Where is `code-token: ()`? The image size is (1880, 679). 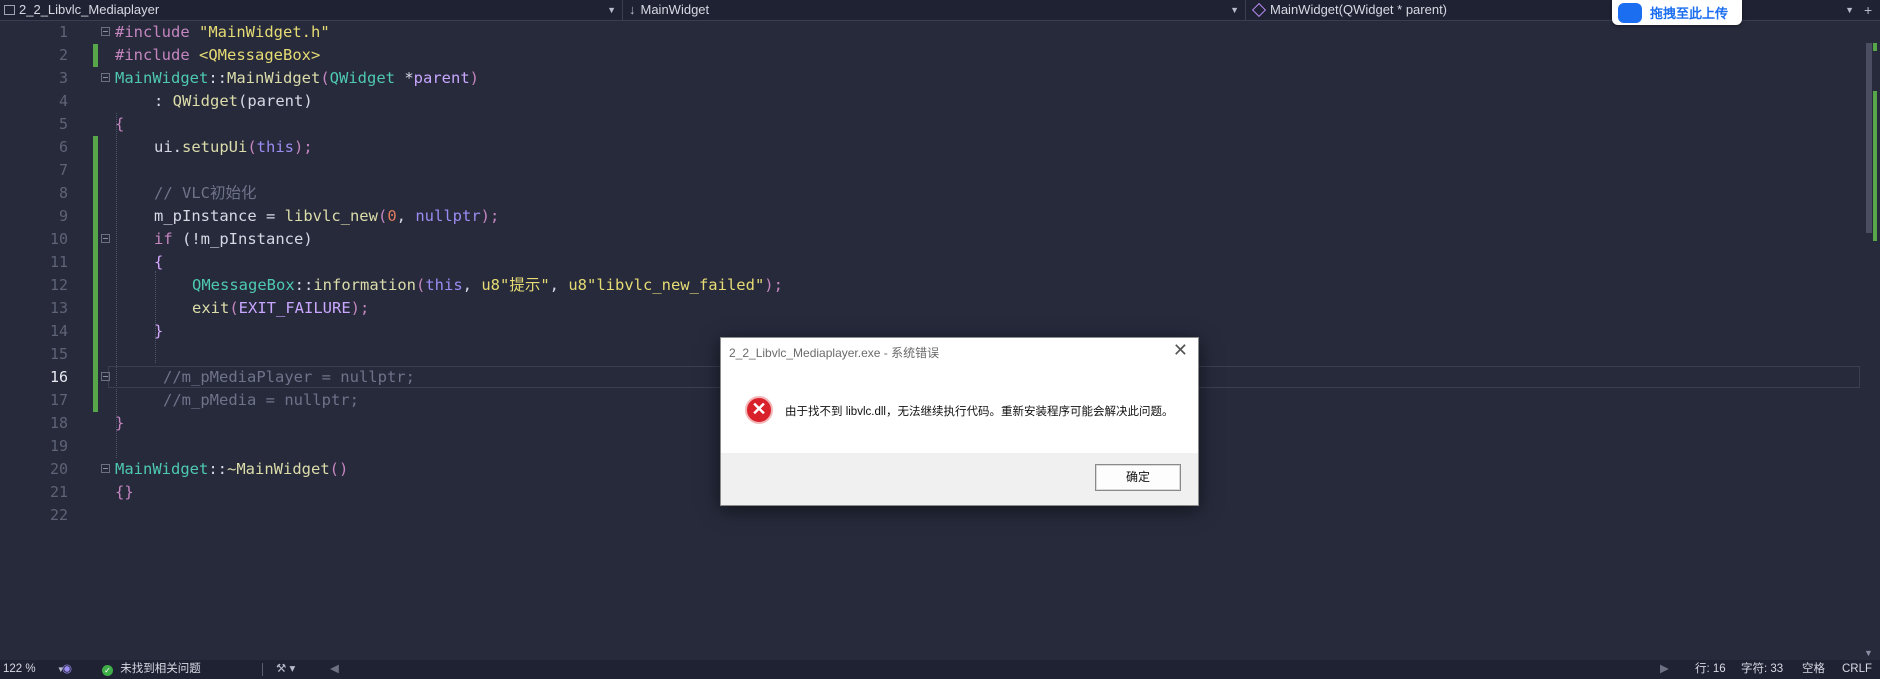
code-token: () is located at coordinates (339, 469).